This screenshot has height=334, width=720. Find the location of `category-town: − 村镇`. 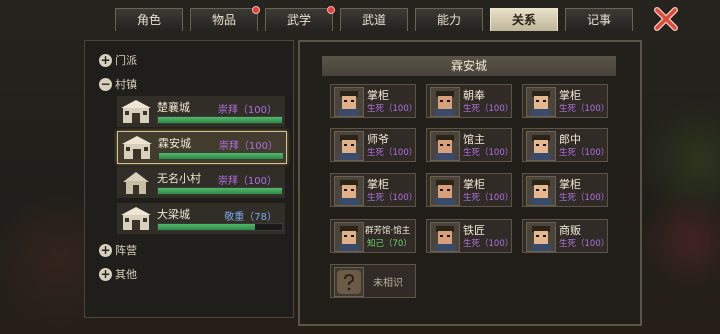

category-town: − 村镇 is located at coordinates (118, 84).